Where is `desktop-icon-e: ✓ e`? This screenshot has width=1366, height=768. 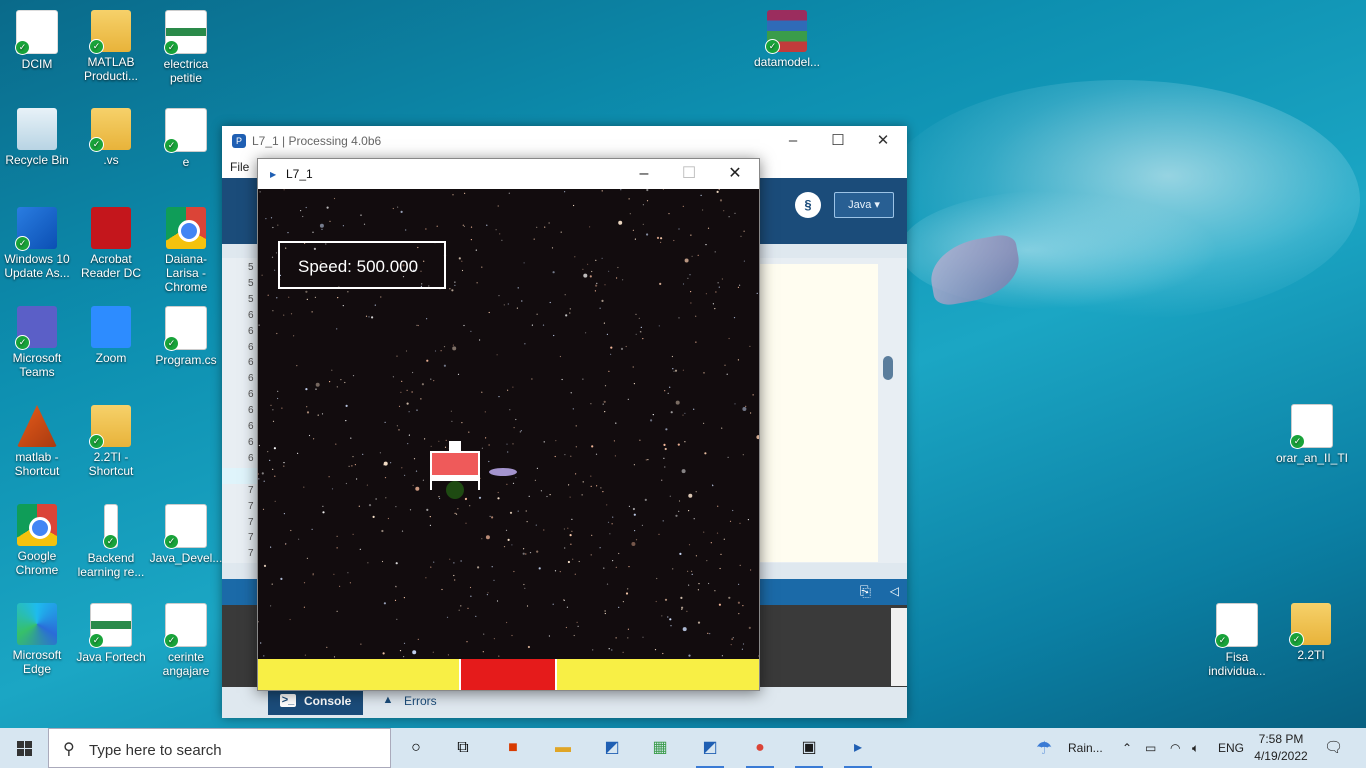
desktop-icon-e: ✓ e is located at coordinates (186, 138).